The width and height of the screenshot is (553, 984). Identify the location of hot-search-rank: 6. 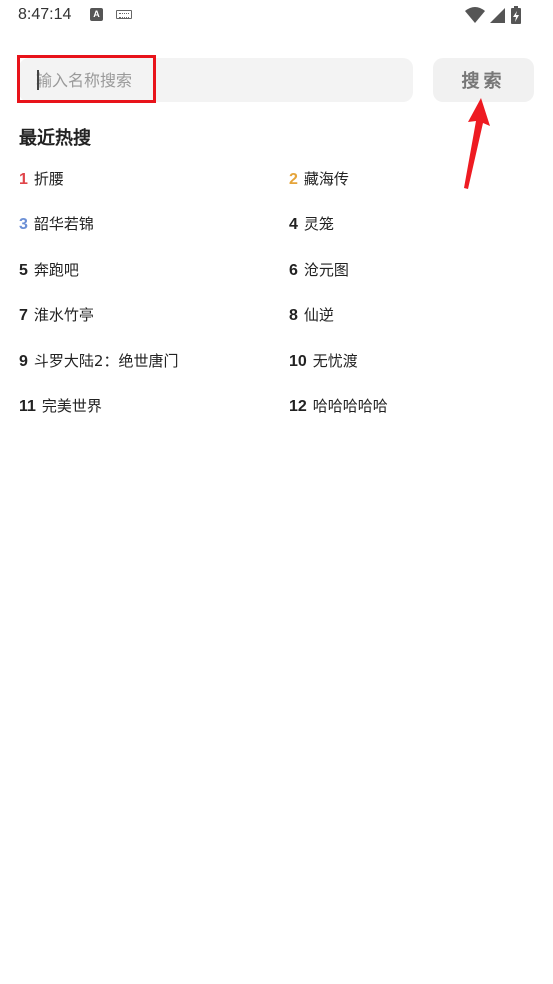
(293, 270).